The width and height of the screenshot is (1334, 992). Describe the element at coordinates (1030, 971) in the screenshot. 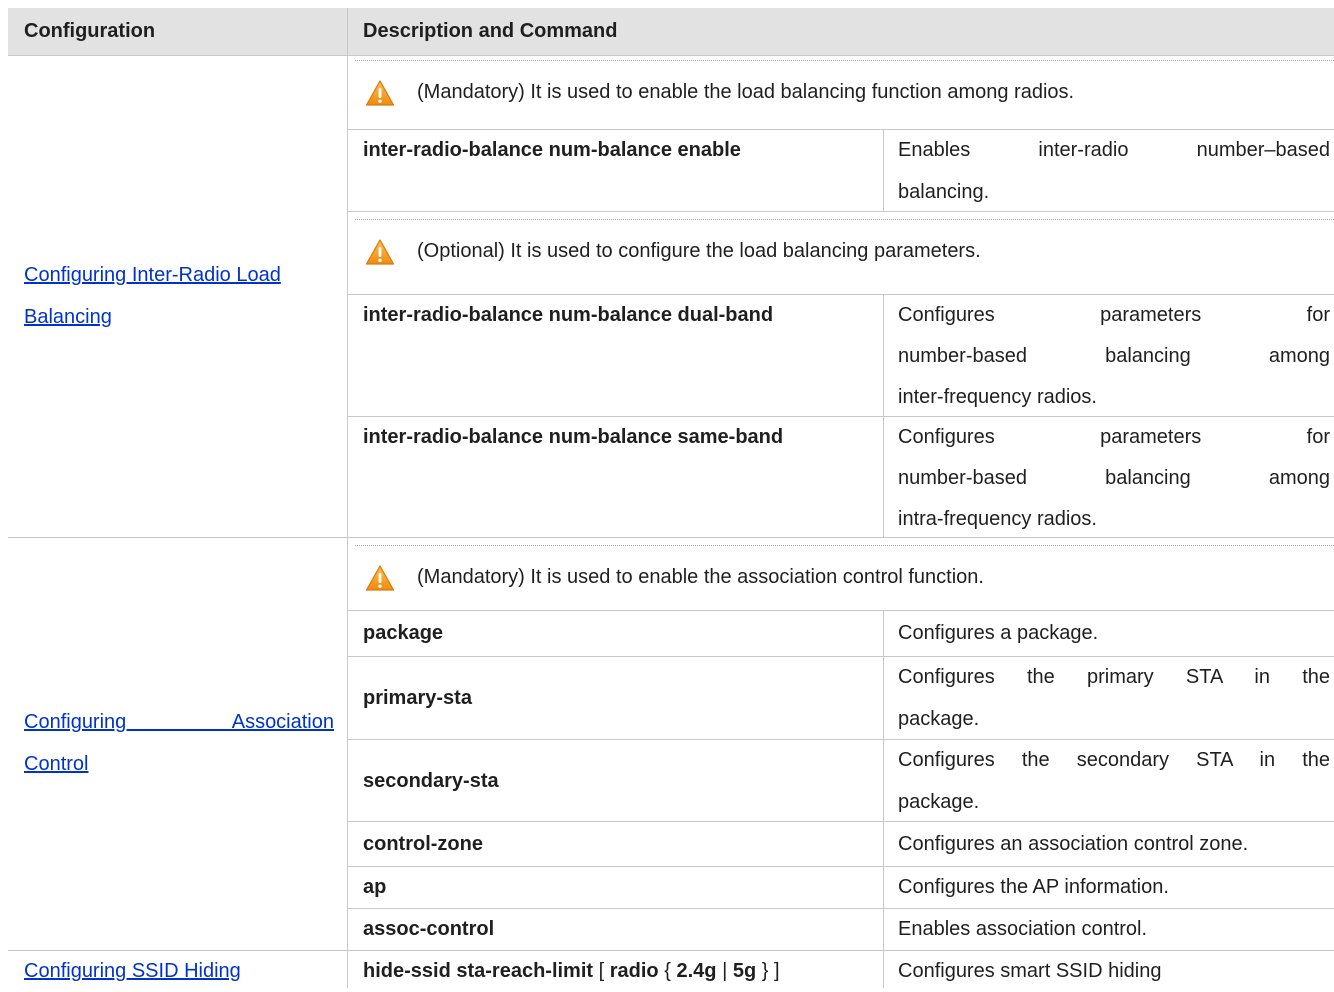

I see `desc-hide-ssid: Configures smart SSID hiding` at that location.